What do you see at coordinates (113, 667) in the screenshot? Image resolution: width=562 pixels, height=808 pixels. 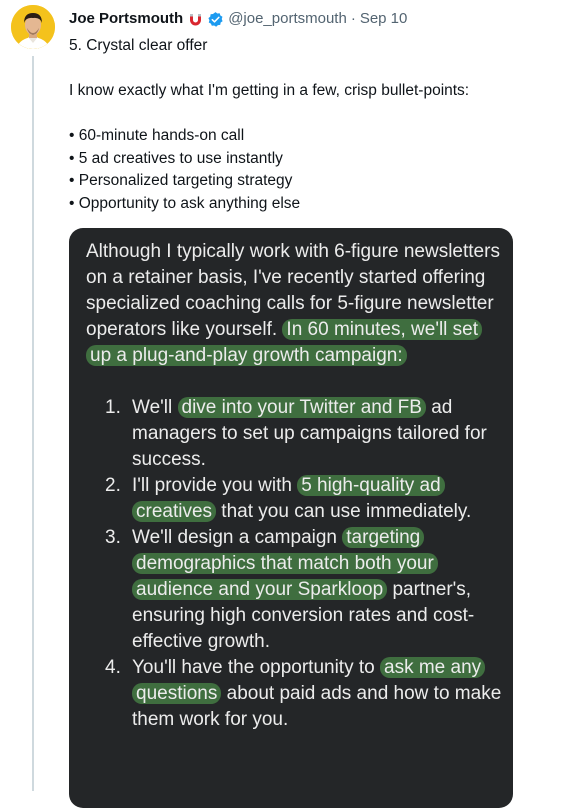 I see `list-number: 4.` at bounding box center [113, 667].